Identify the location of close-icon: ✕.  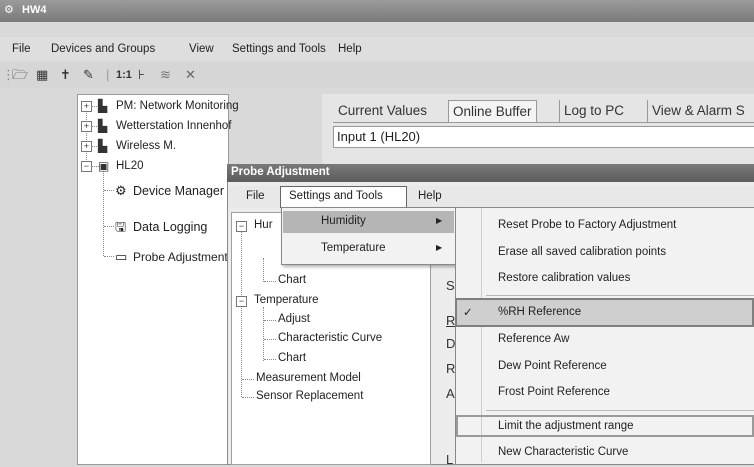
(190, 75).